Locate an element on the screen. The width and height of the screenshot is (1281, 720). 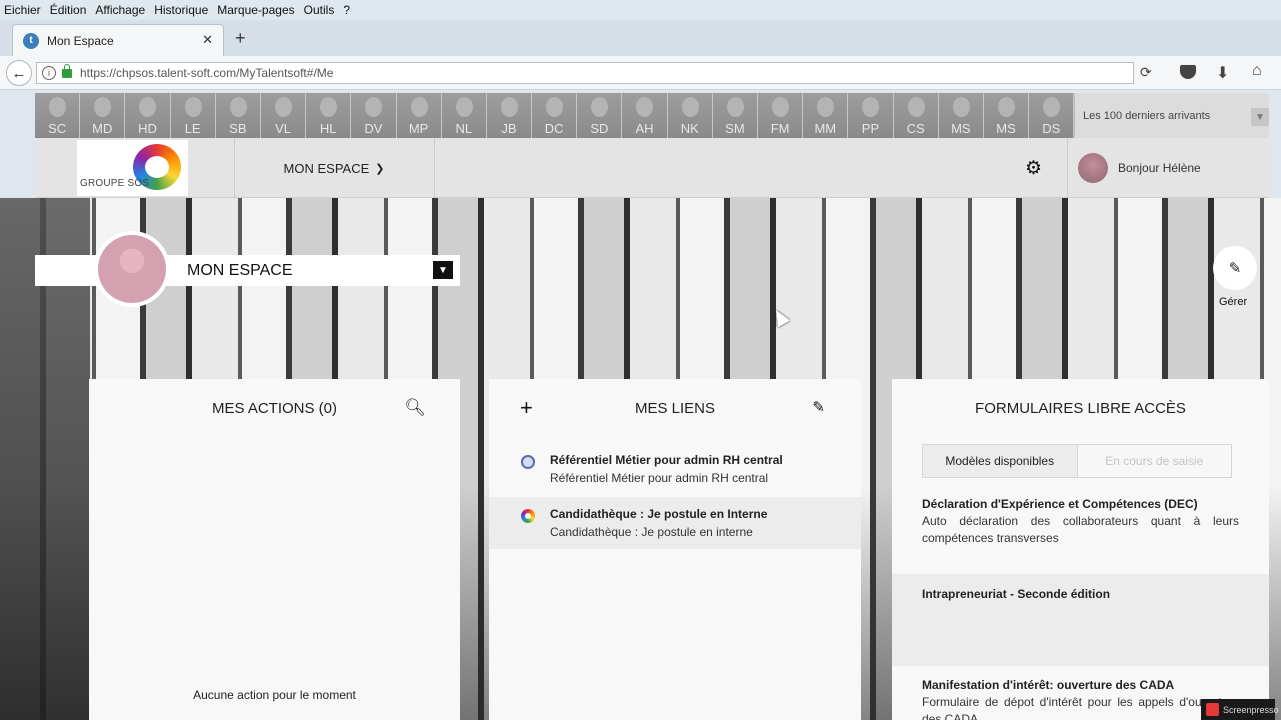
avatar: SM is located at coordinates (735, 115).